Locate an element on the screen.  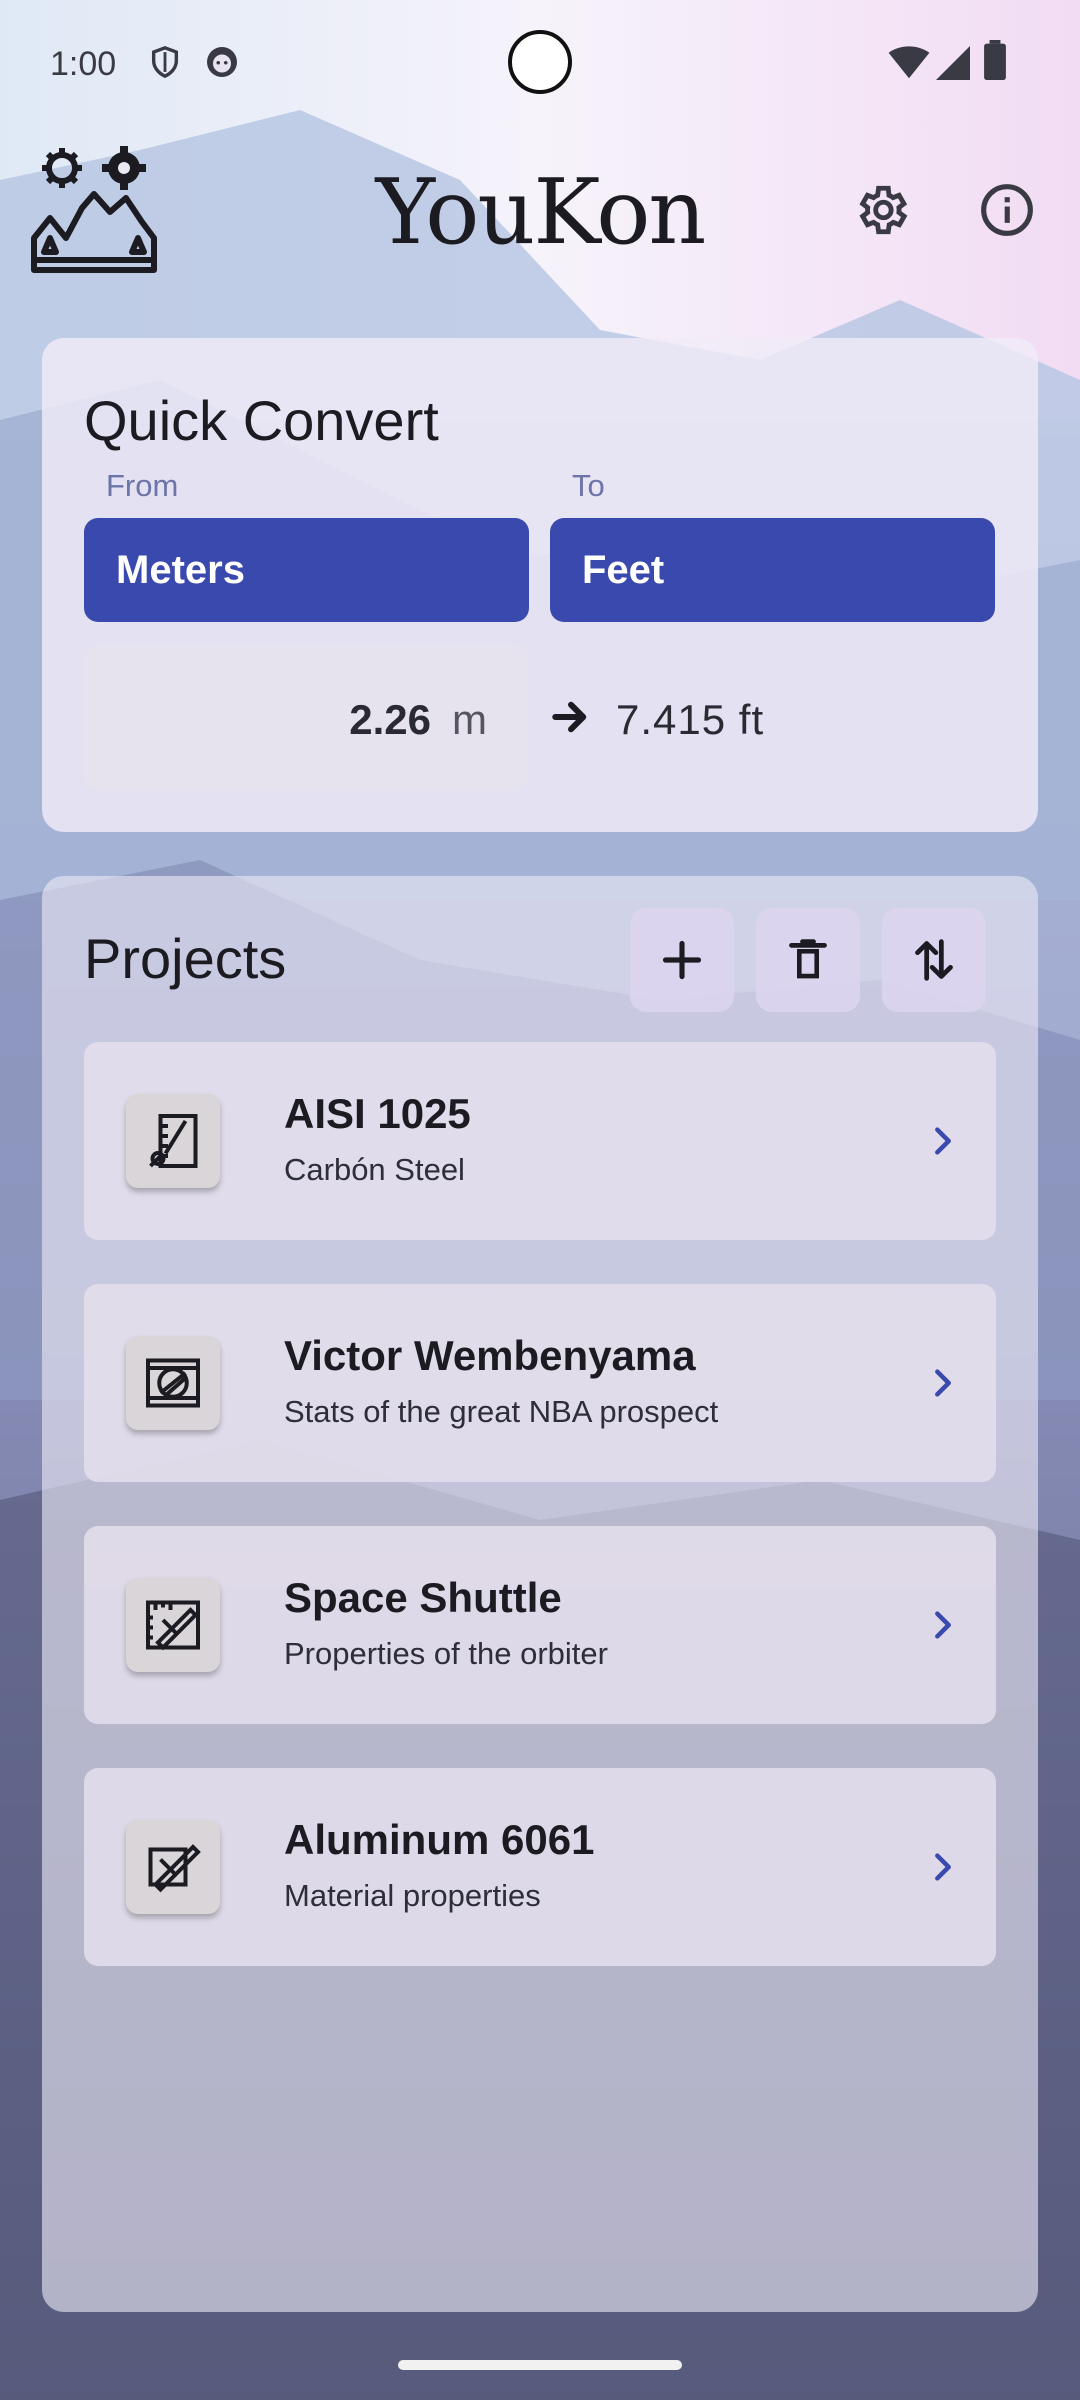
wifi-icon is located at coordinates (909, 65).